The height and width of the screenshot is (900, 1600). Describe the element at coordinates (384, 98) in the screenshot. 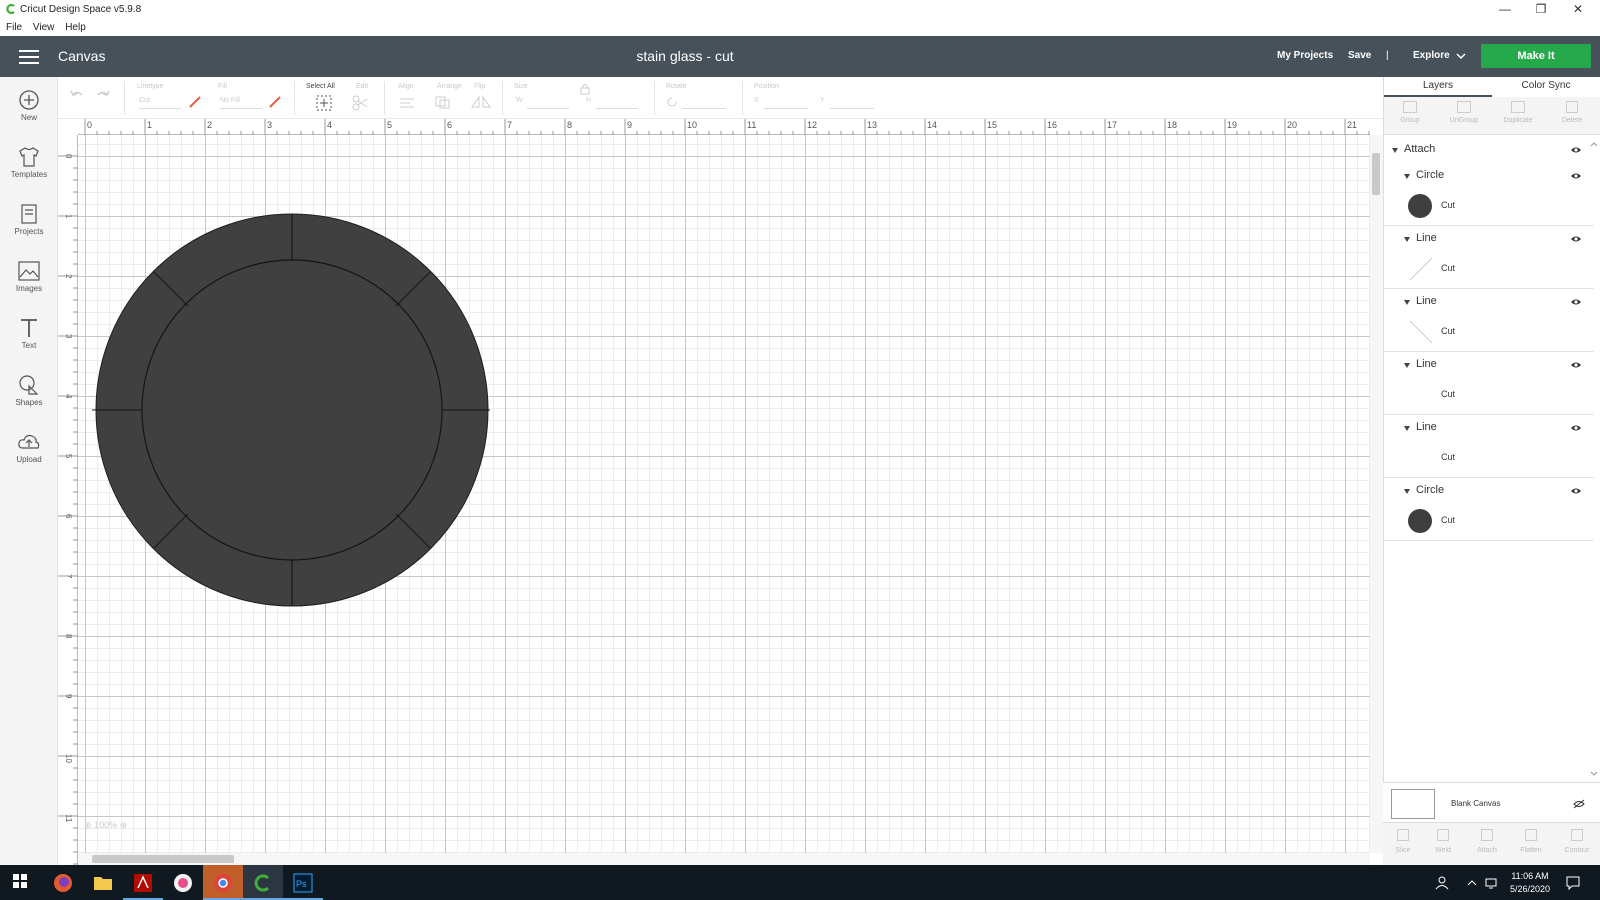

I see `toolbar-divider` at that location.